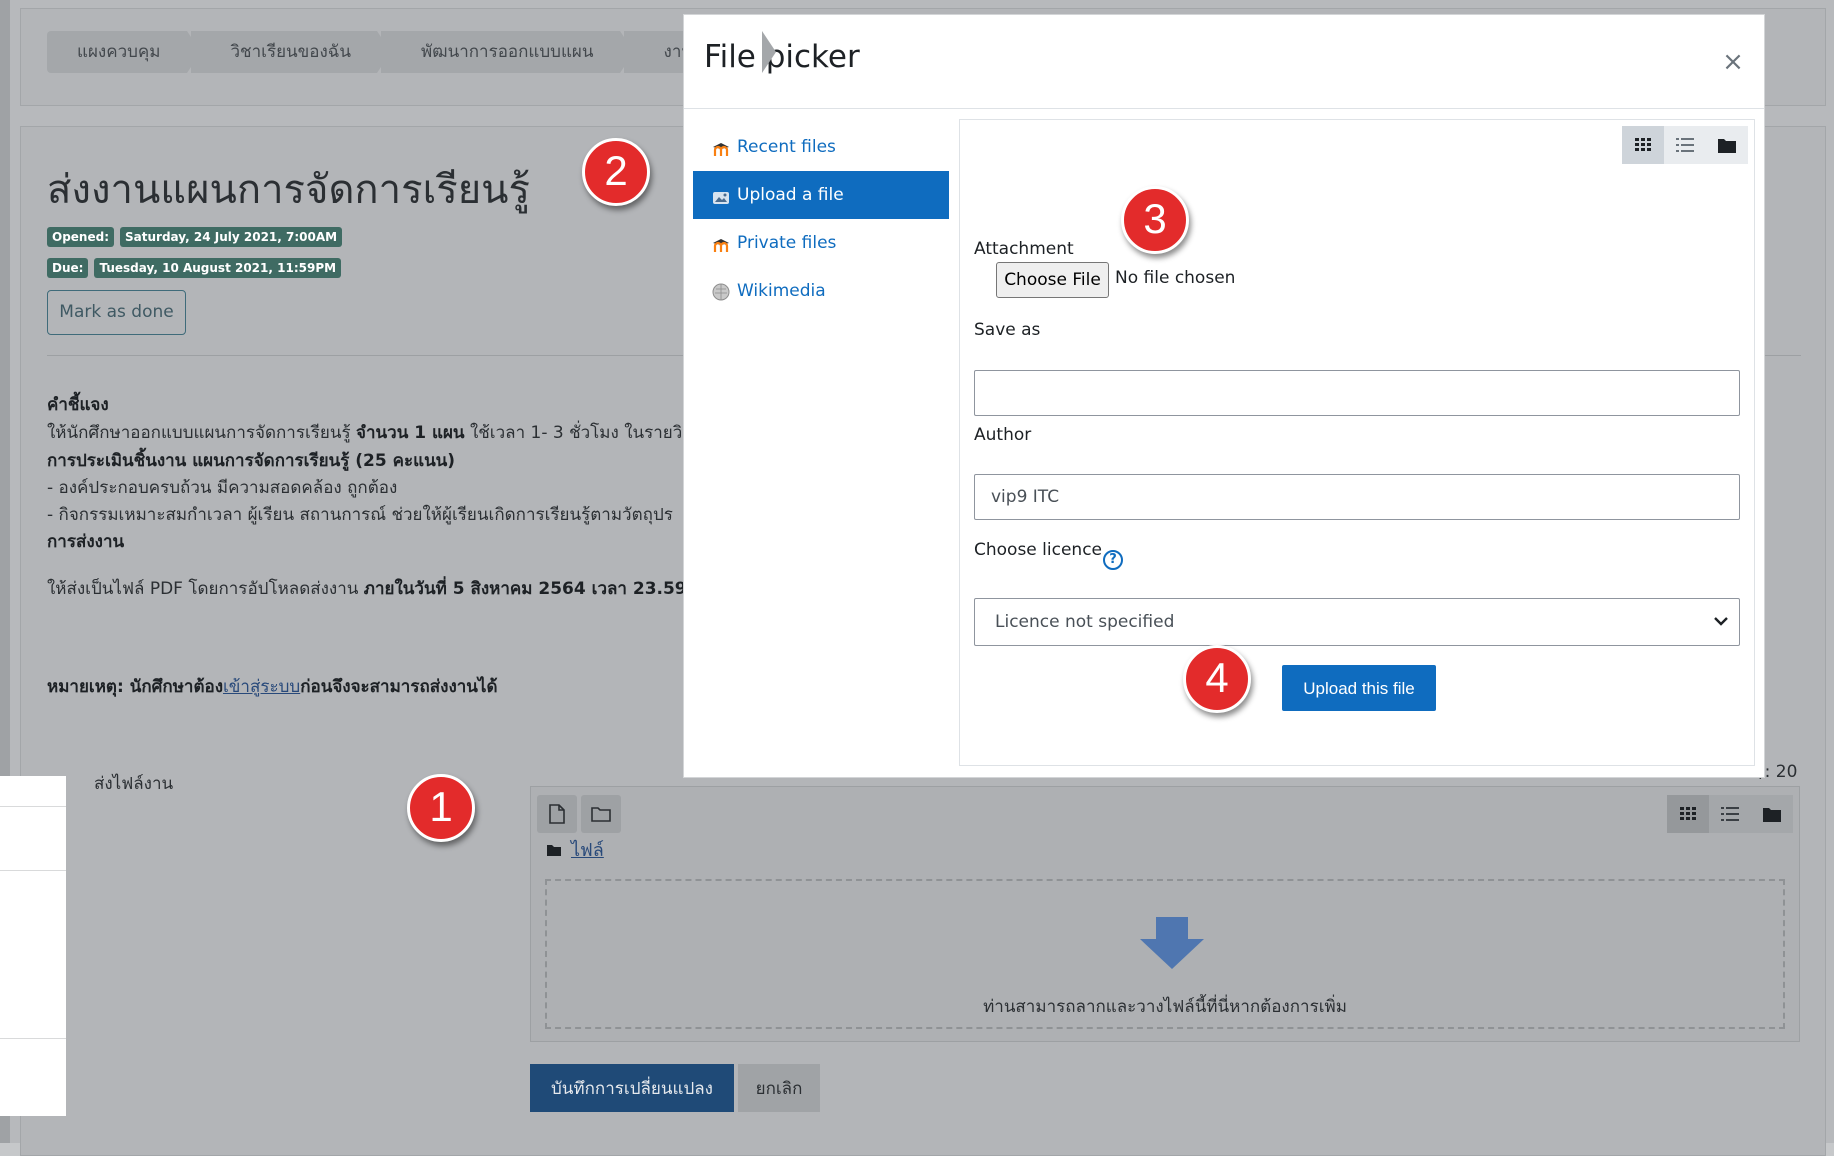 This screenshot has width=1834, height=1156. I want to click on side-panel-fragment, so click(33, 946).